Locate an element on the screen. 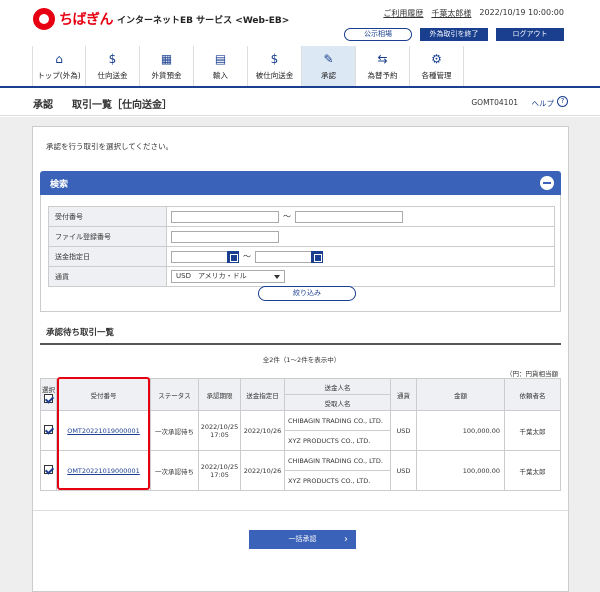  currency-select: USD アメリカ・ドル is located at coordinates (228, 276).